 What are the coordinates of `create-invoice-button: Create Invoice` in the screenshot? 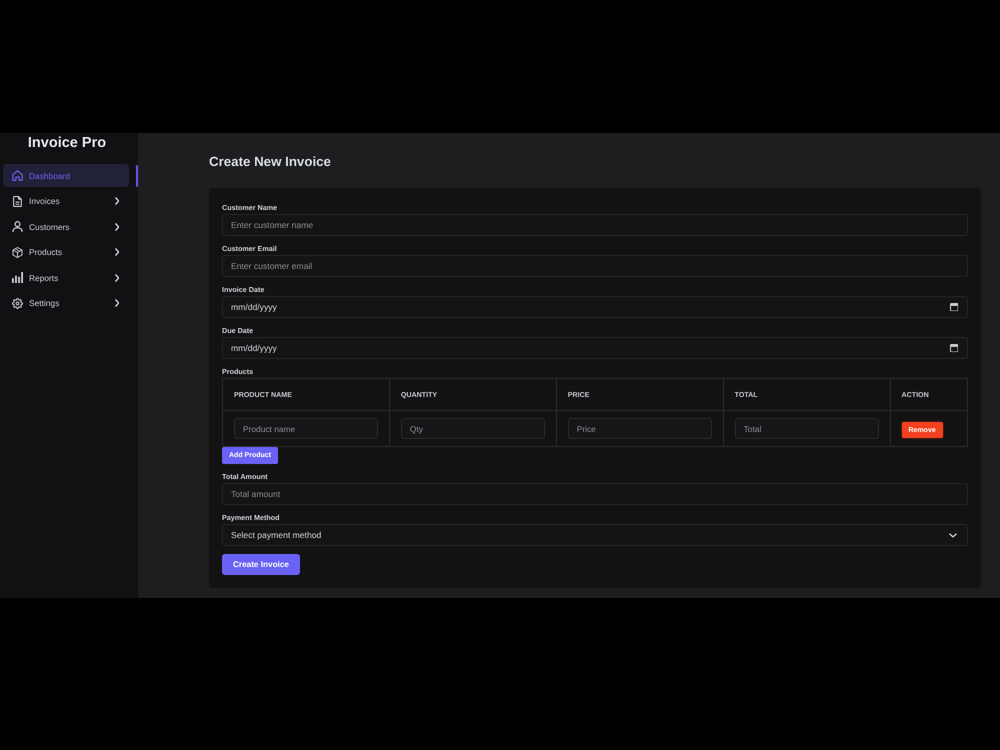 It's located at (261, 564).